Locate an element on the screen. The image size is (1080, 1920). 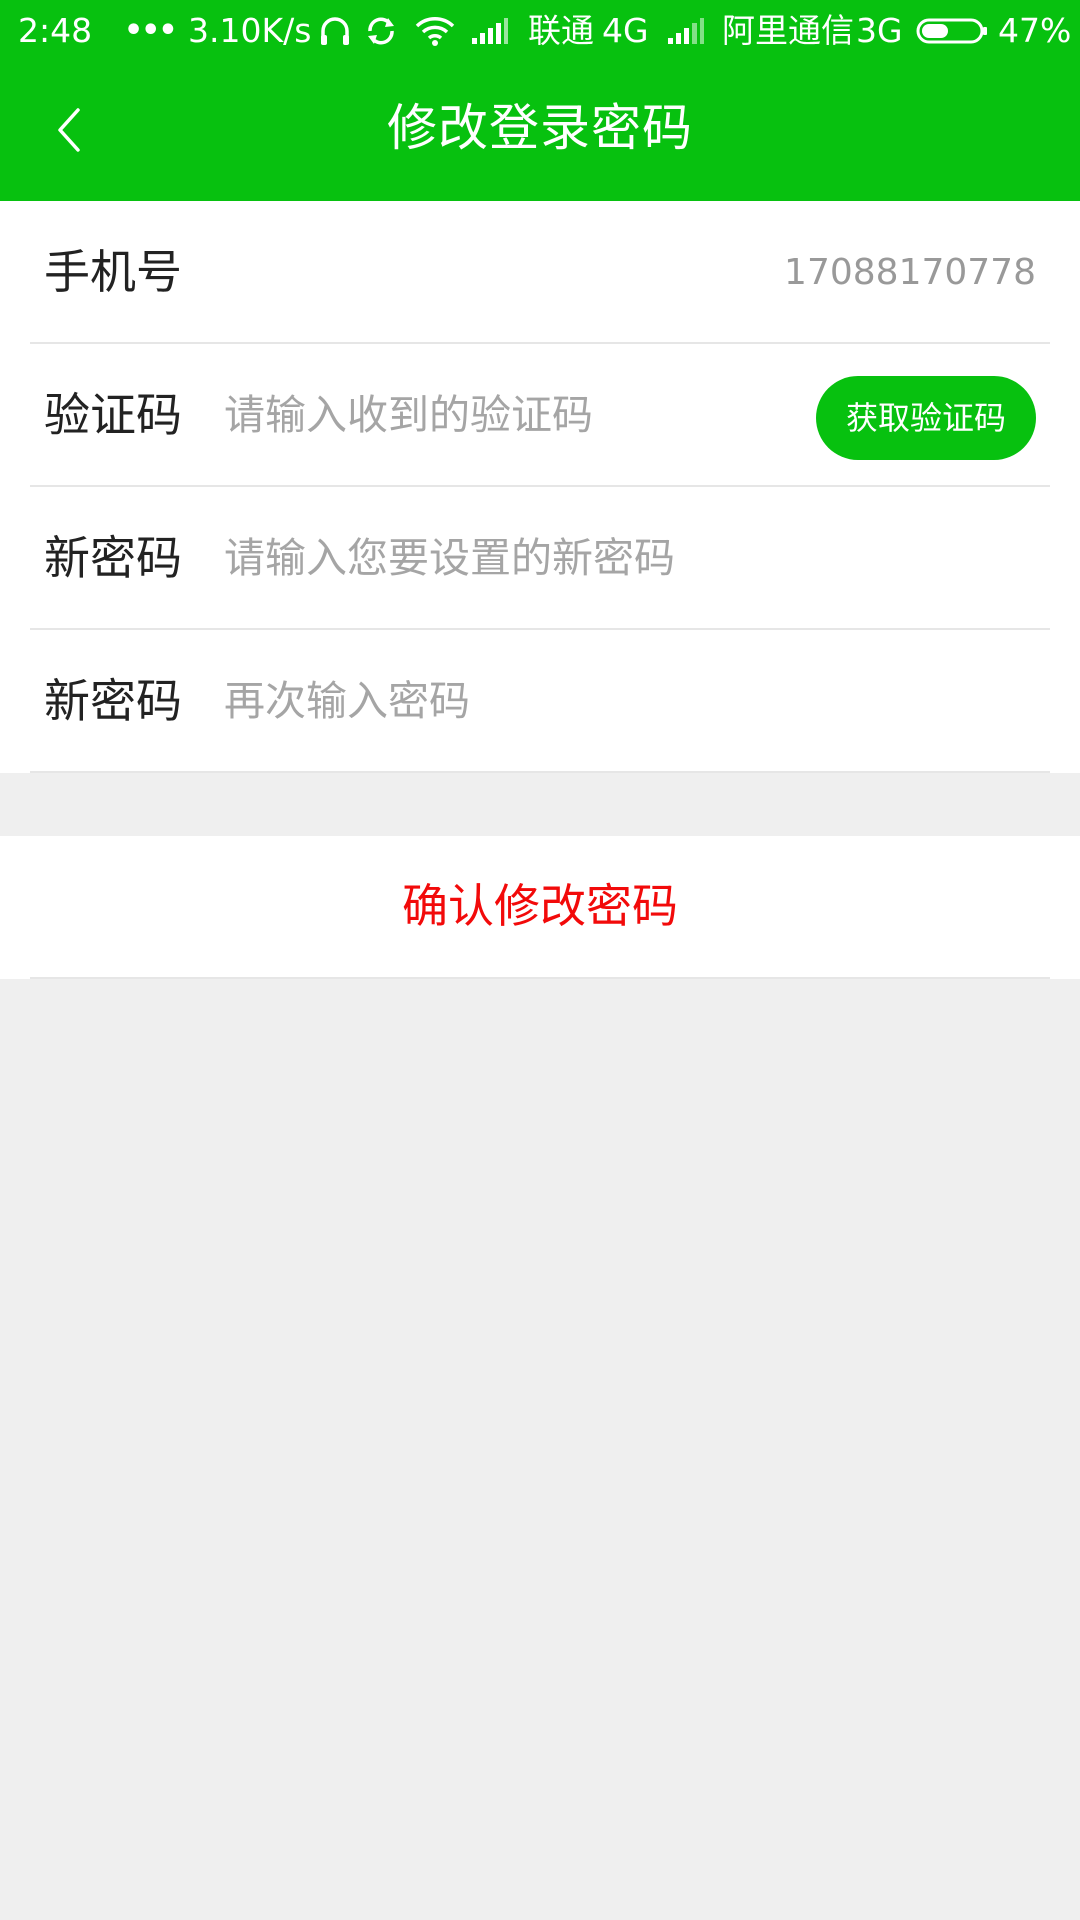
get-code-button: 获取验证码 is located at coordinates (926, 418).